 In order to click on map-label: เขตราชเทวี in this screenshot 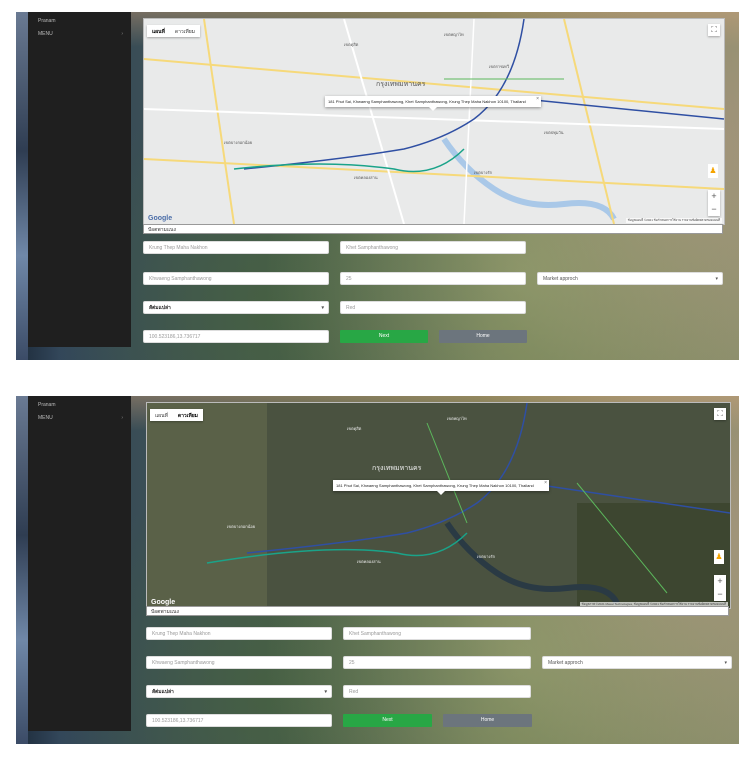, I will do `click(499, 66)`.